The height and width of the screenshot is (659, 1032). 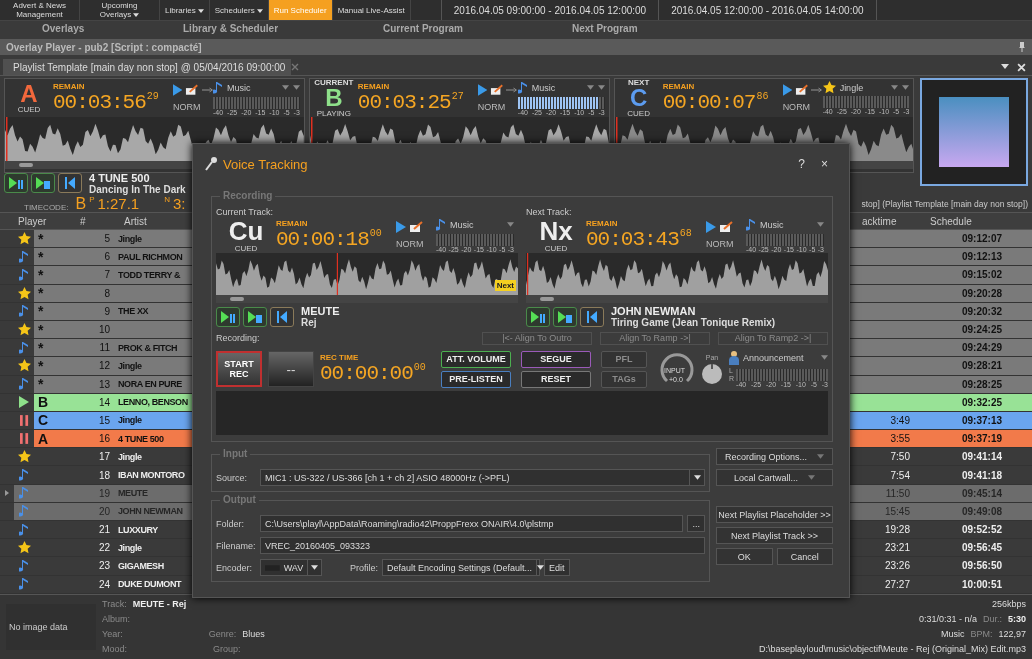 I want to click on pan-knob-icon, so click(x=712, y=373).